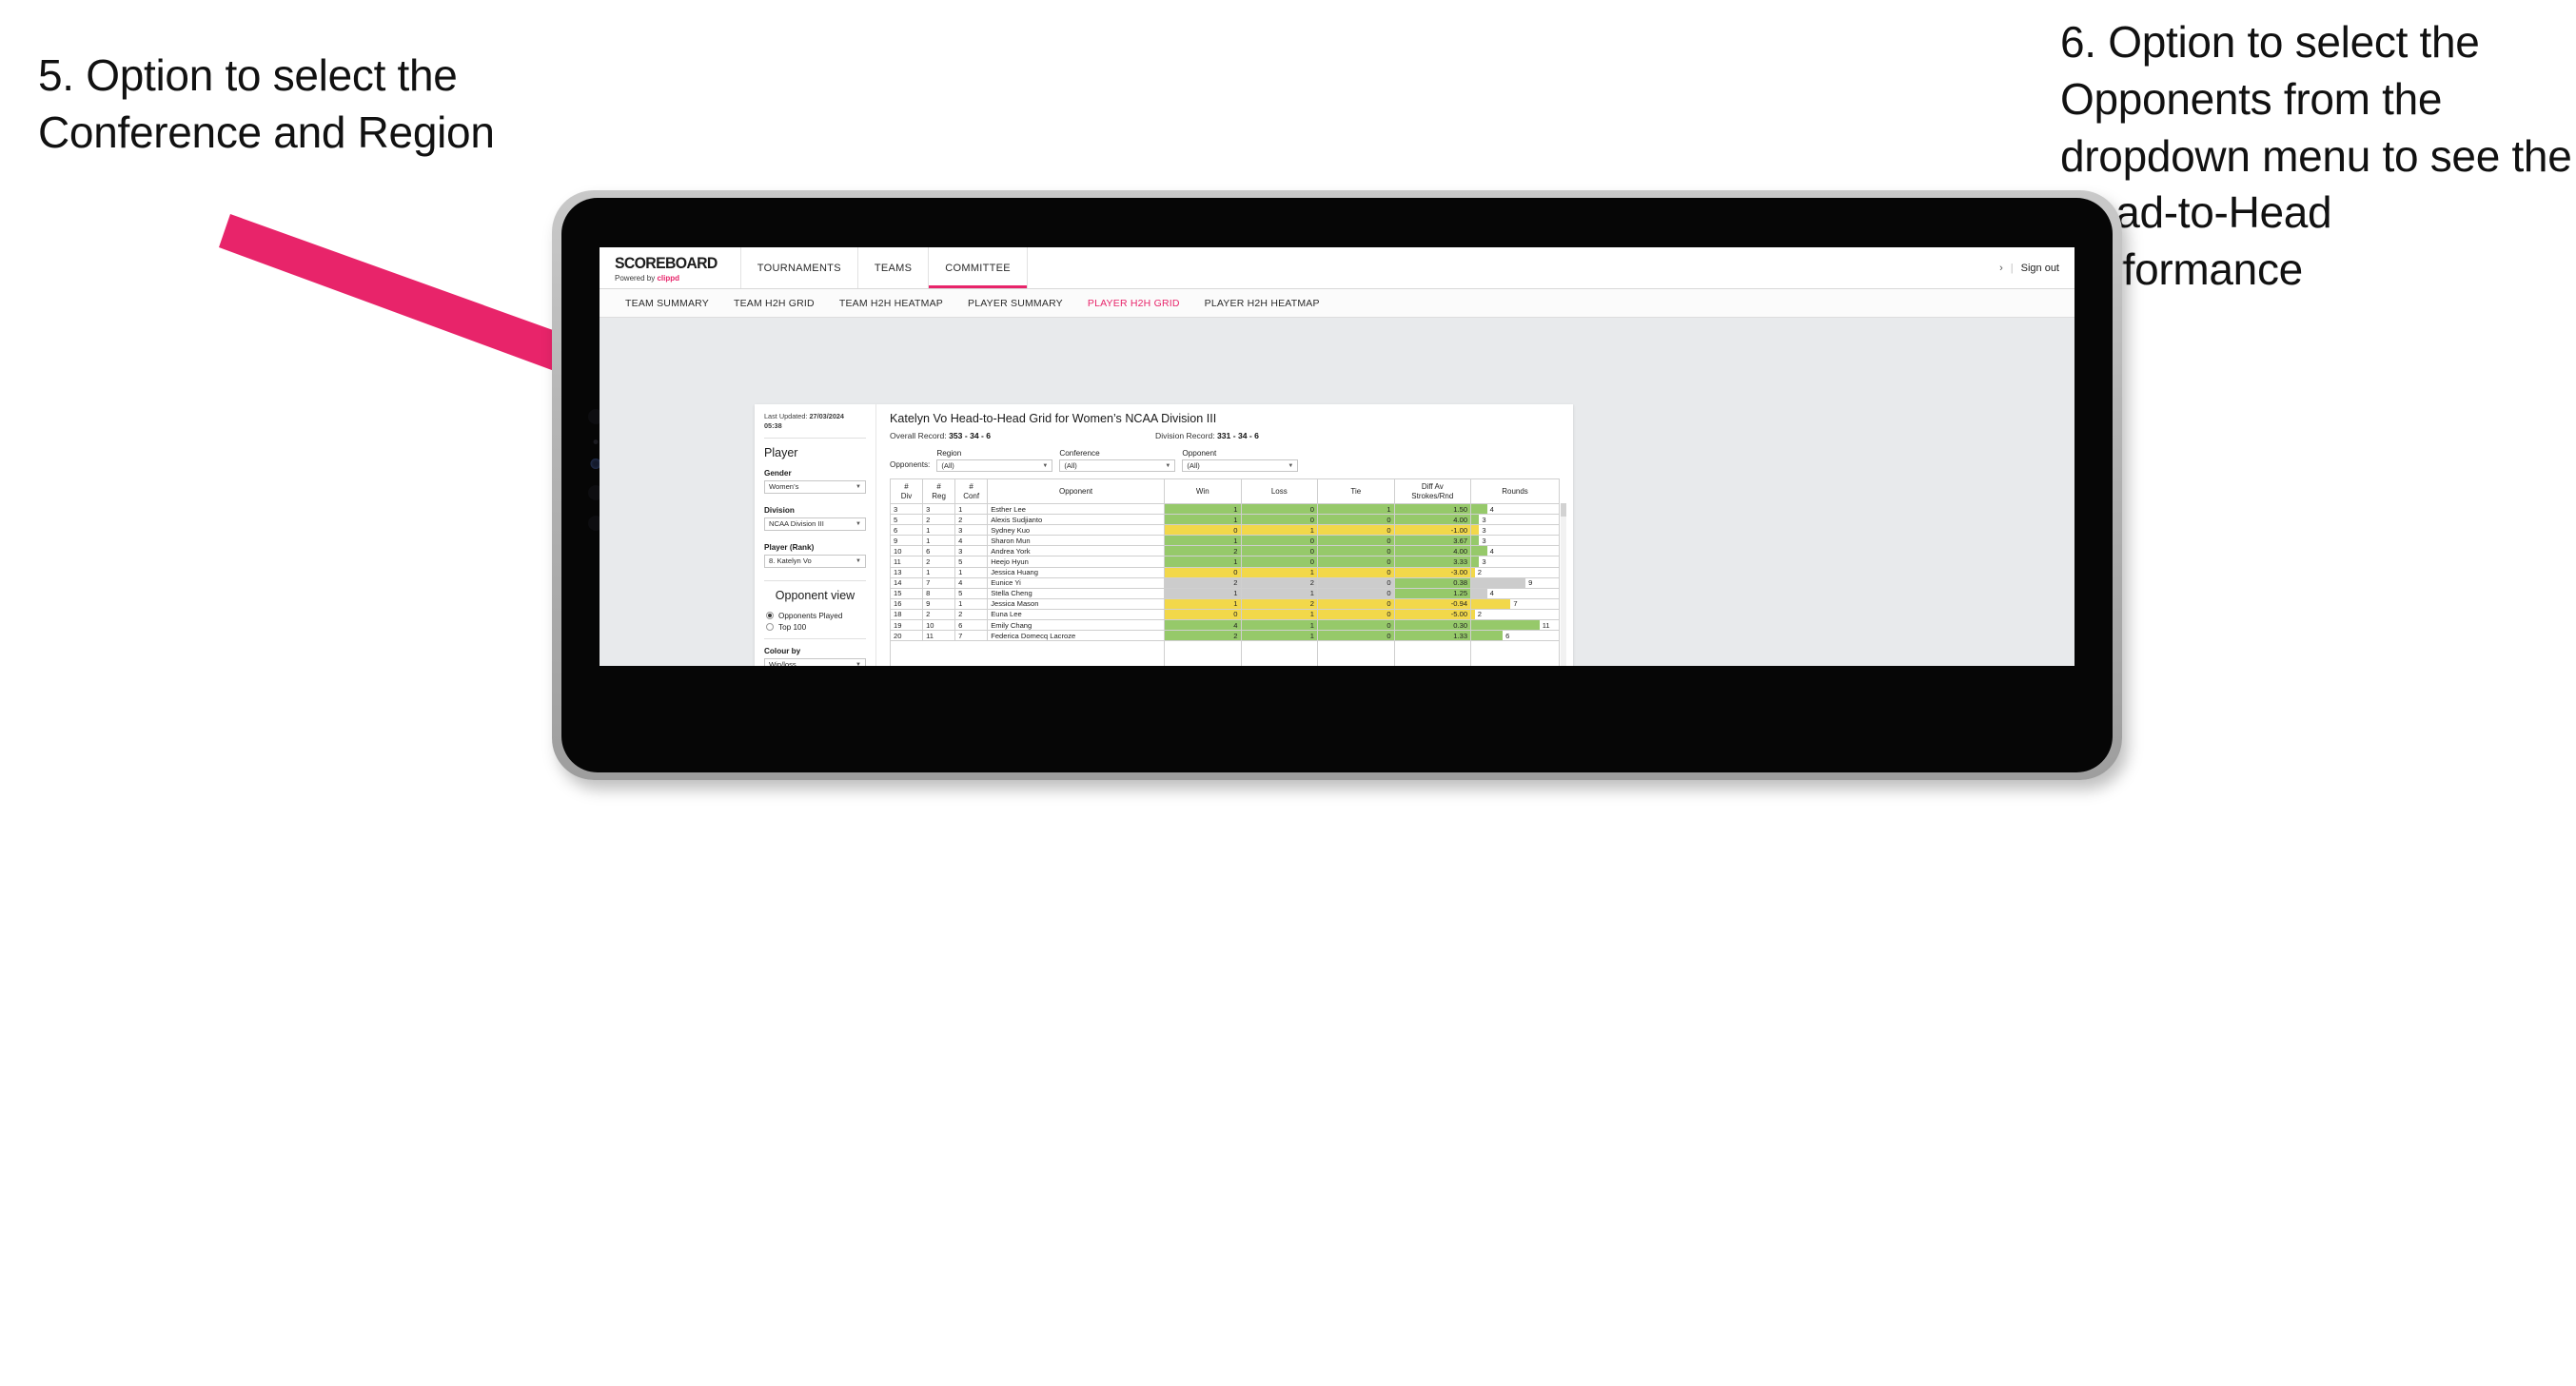  What do you see at coordinates (1563, 584) in the screenshot?
I see `grid-scrollbar` at bounding box center [1563, 584].